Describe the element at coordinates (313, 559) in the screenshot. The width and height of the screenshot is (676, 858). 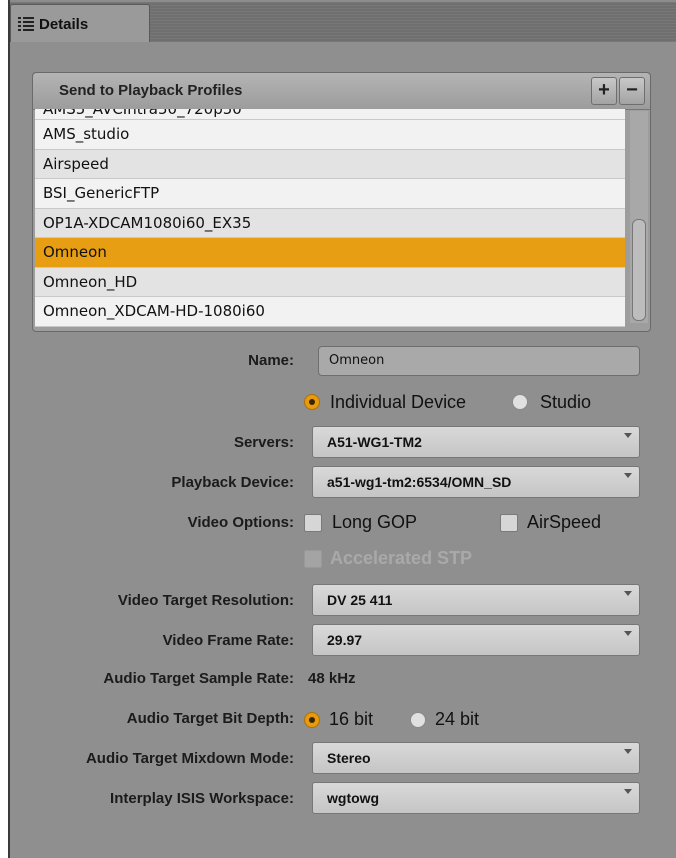
I see `accelerated-stp-checkbox` at that location.